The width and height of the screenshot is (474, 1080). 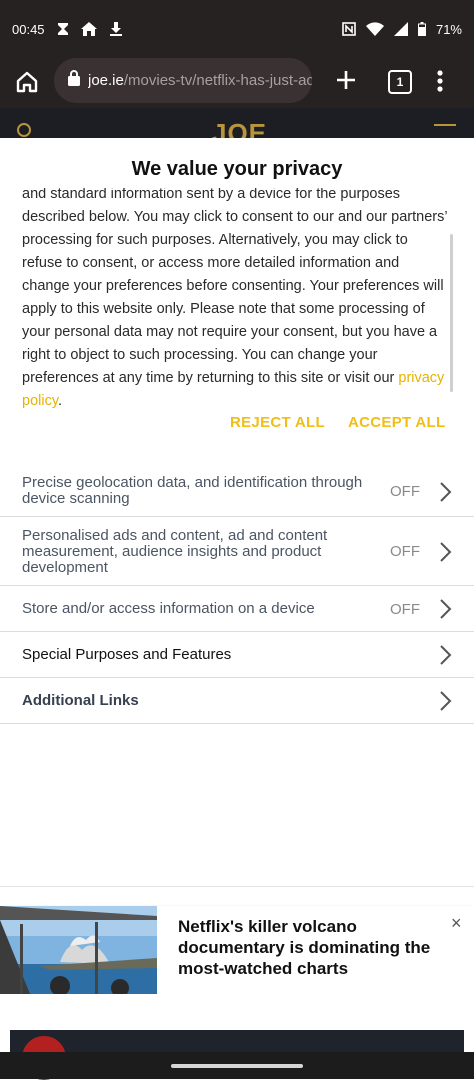 What do you see at coordinates (60, 401) in the screenshot?
I see `consent-period: .` at bounding box center [60, 401].